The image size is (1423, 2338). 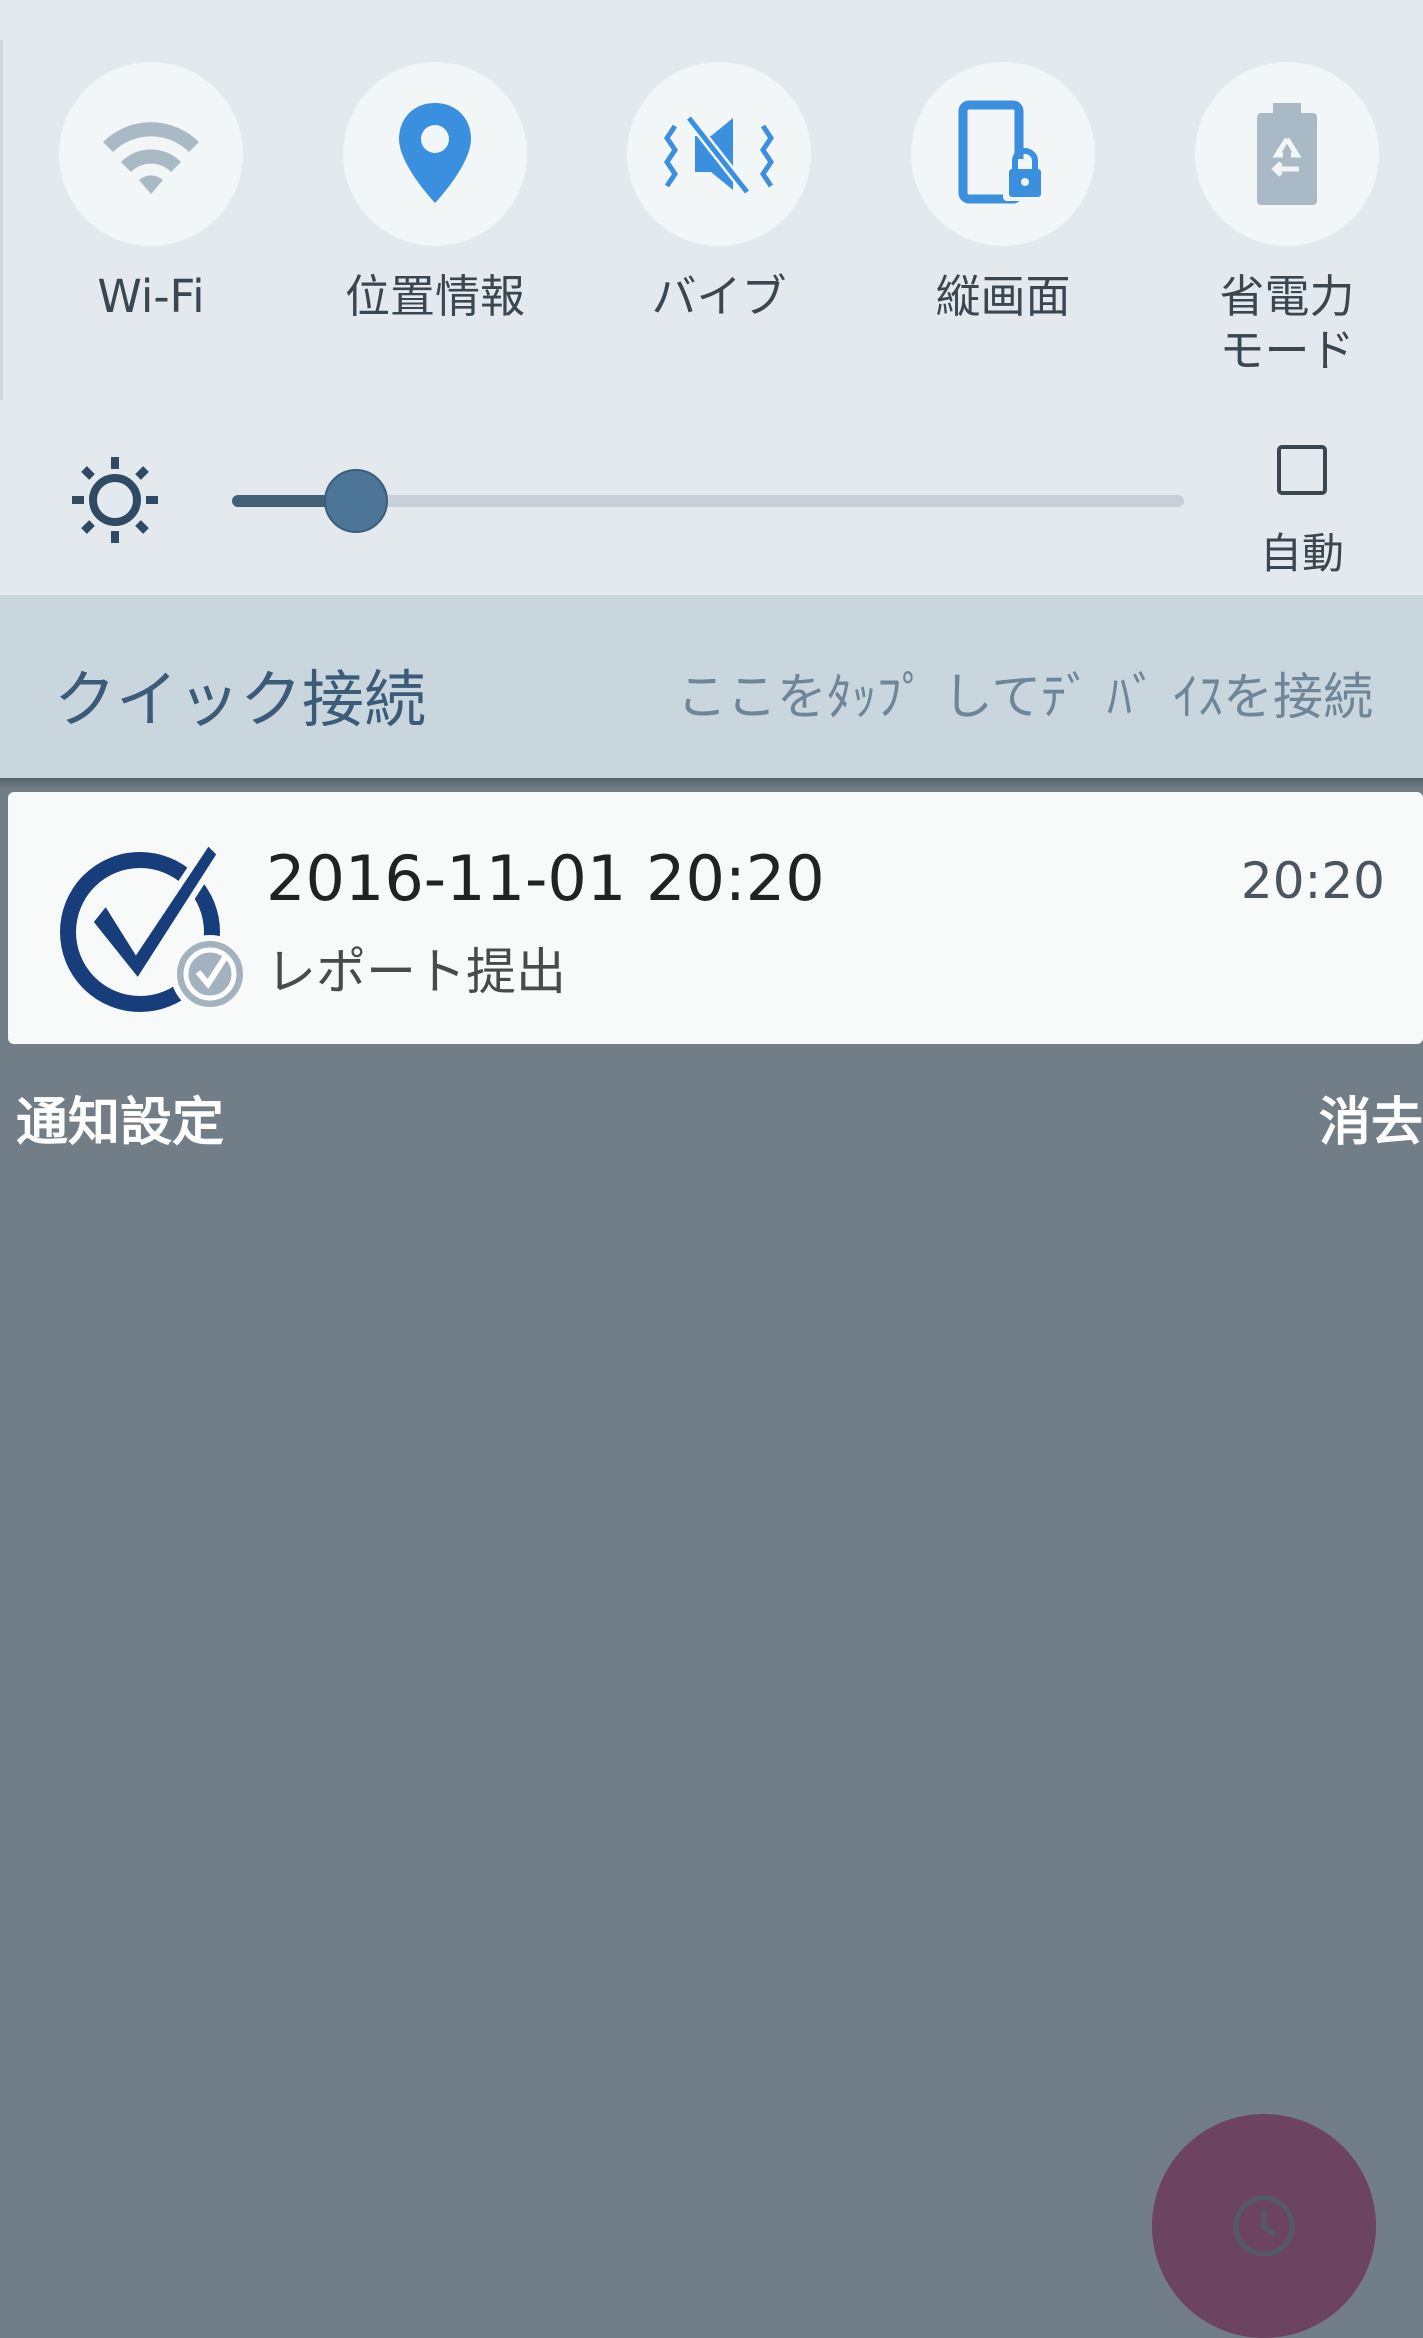 I want to click on notification-card: 2016-11-01 20:20 レポート提出 20:20, so click(x=715, y=918).